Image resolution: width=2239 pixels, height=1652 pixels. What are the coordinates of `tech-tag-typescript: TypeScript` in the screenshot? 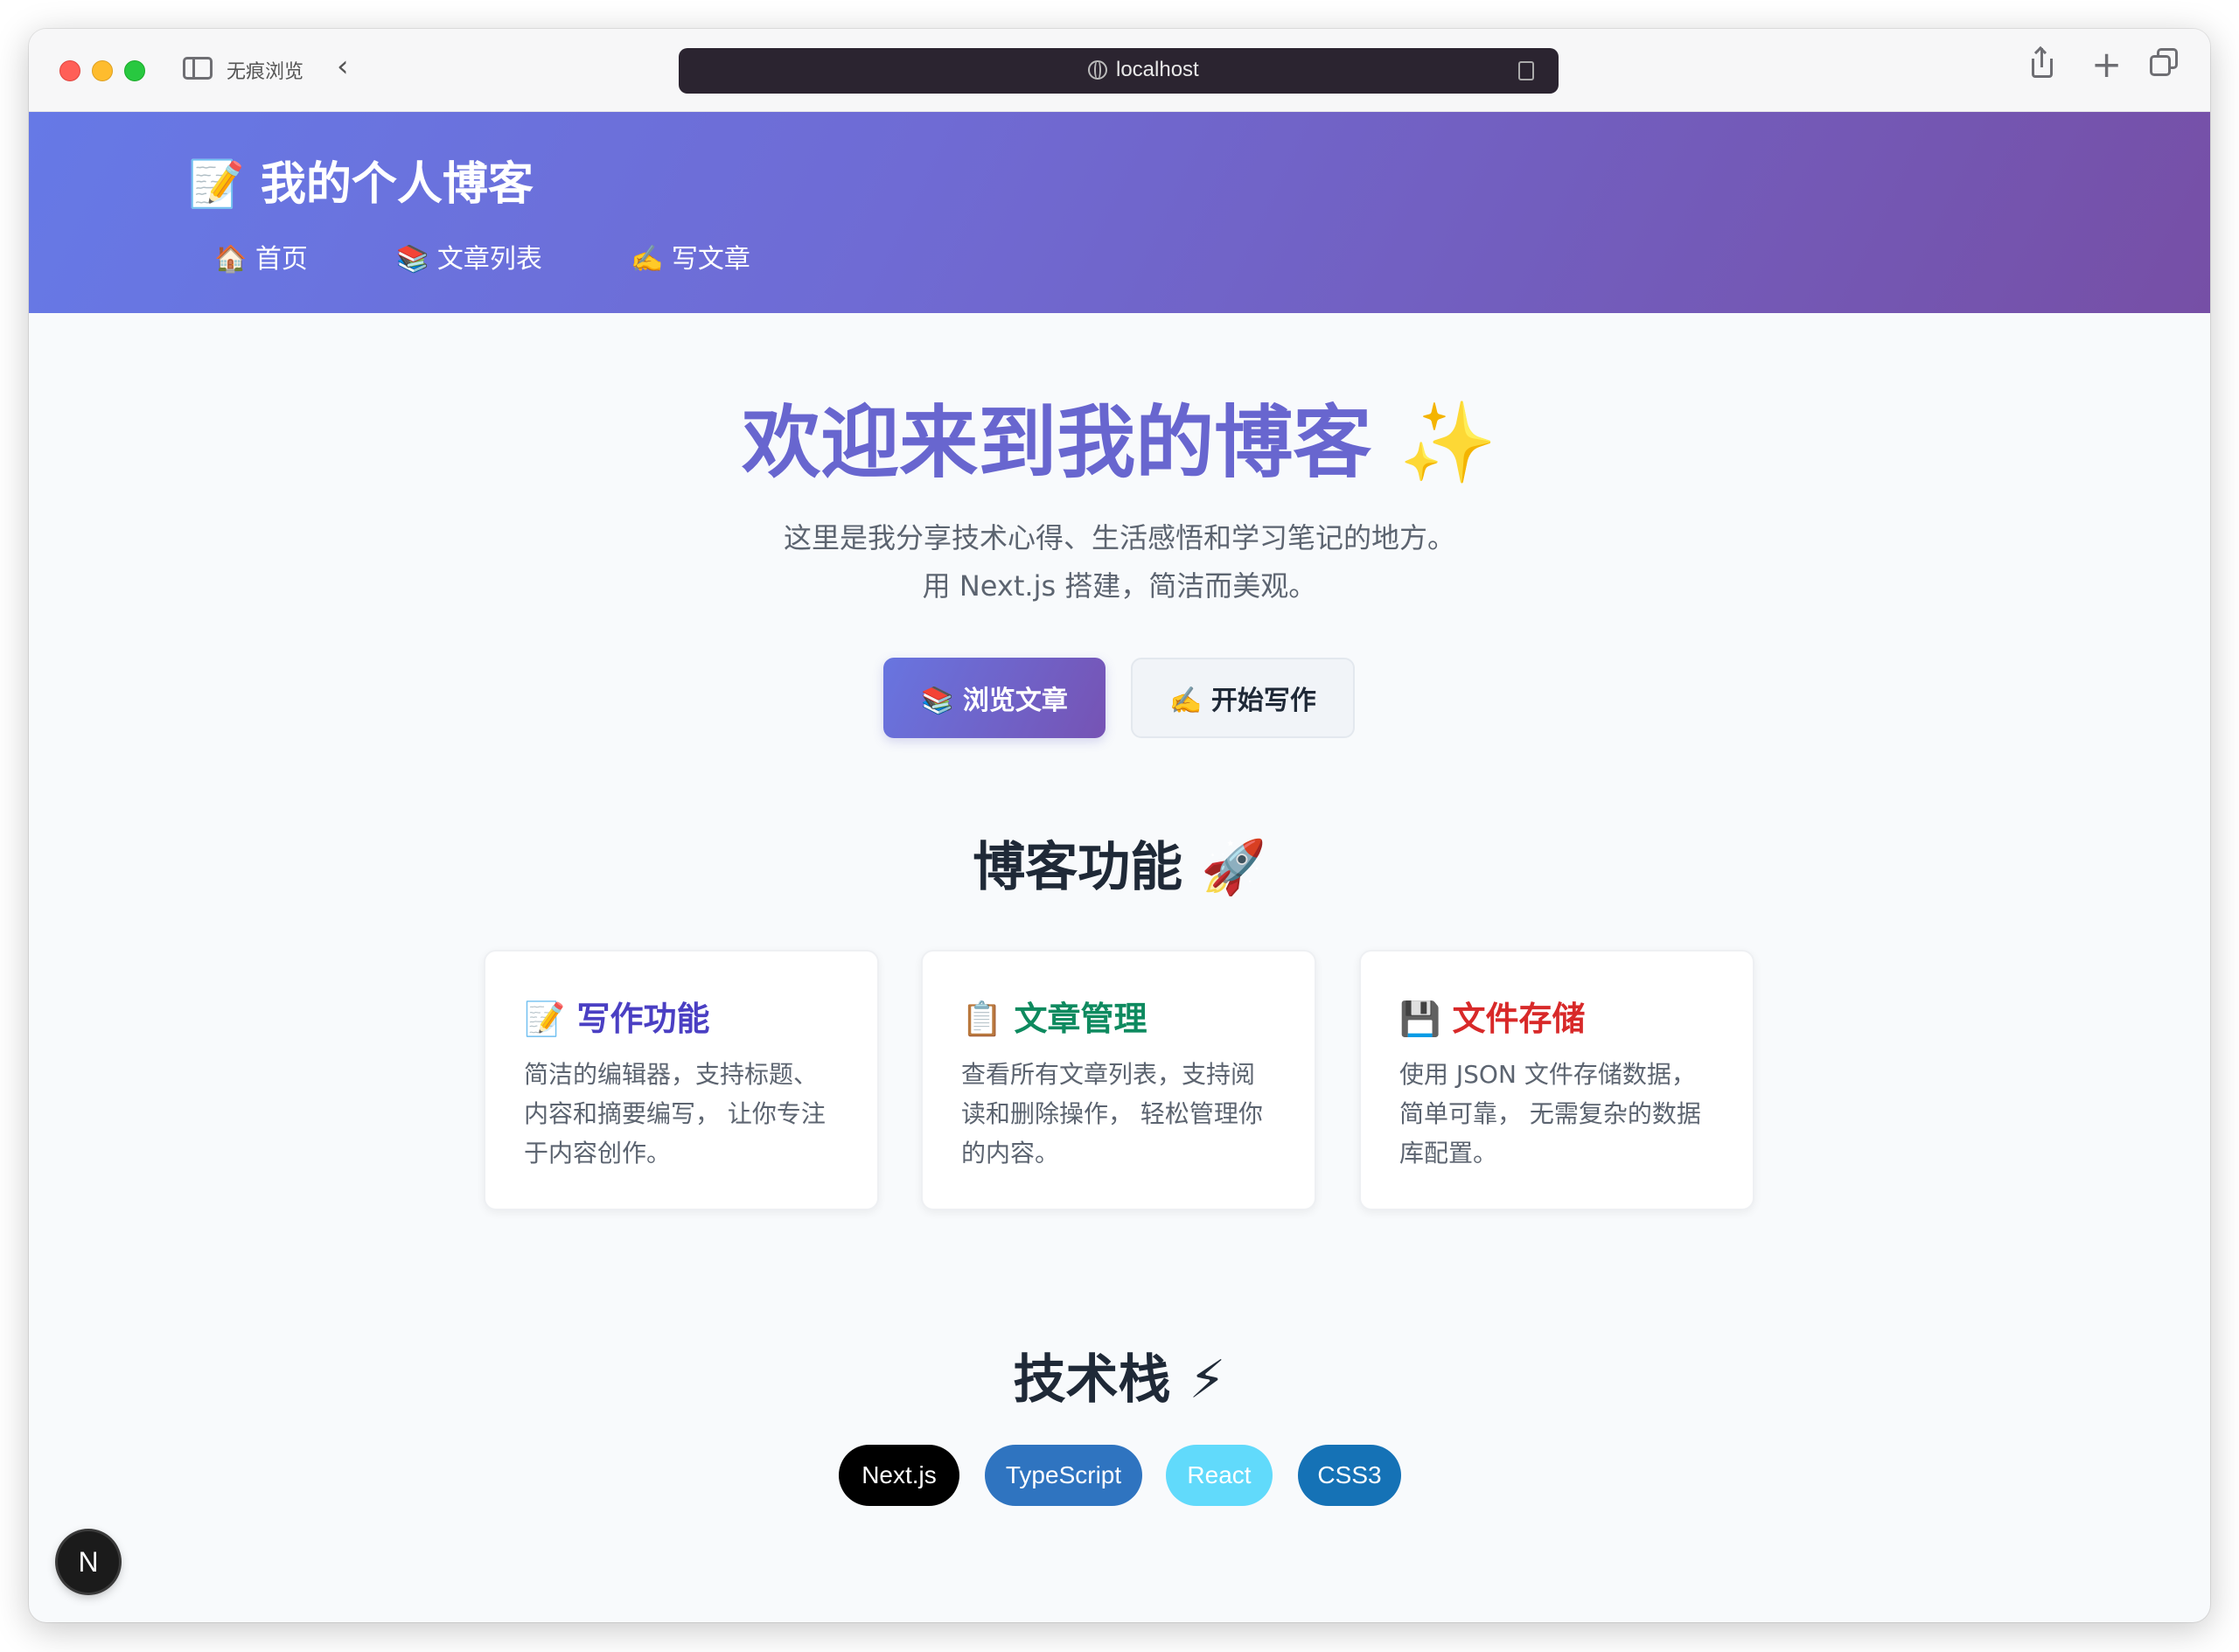 It's located at (1063, 1475).